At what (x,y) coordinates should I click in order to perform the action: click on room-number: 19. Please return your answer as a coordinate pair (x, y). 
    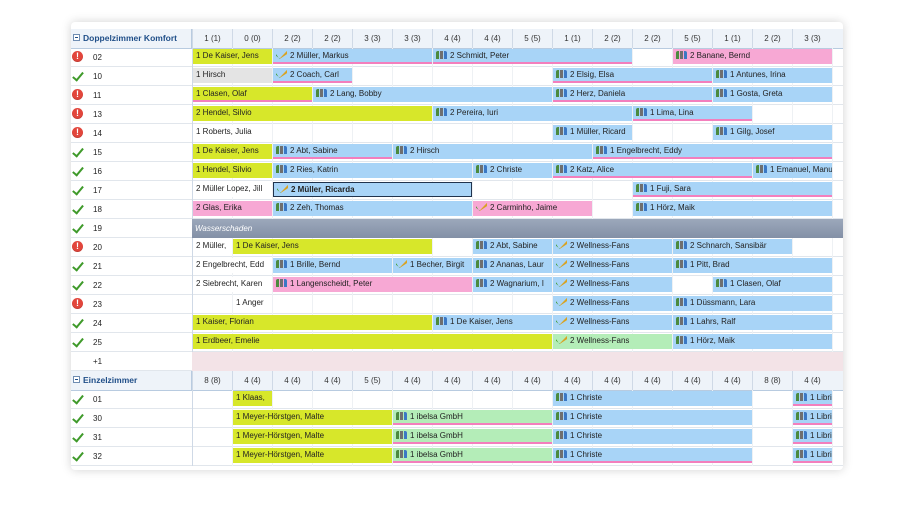
    Looking at the image, I should click on (97, 228).